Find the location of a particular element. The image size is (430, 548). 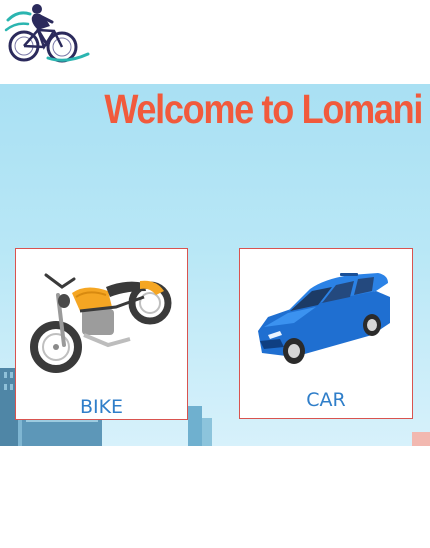

car-icon is located at coordinates (324, 318).